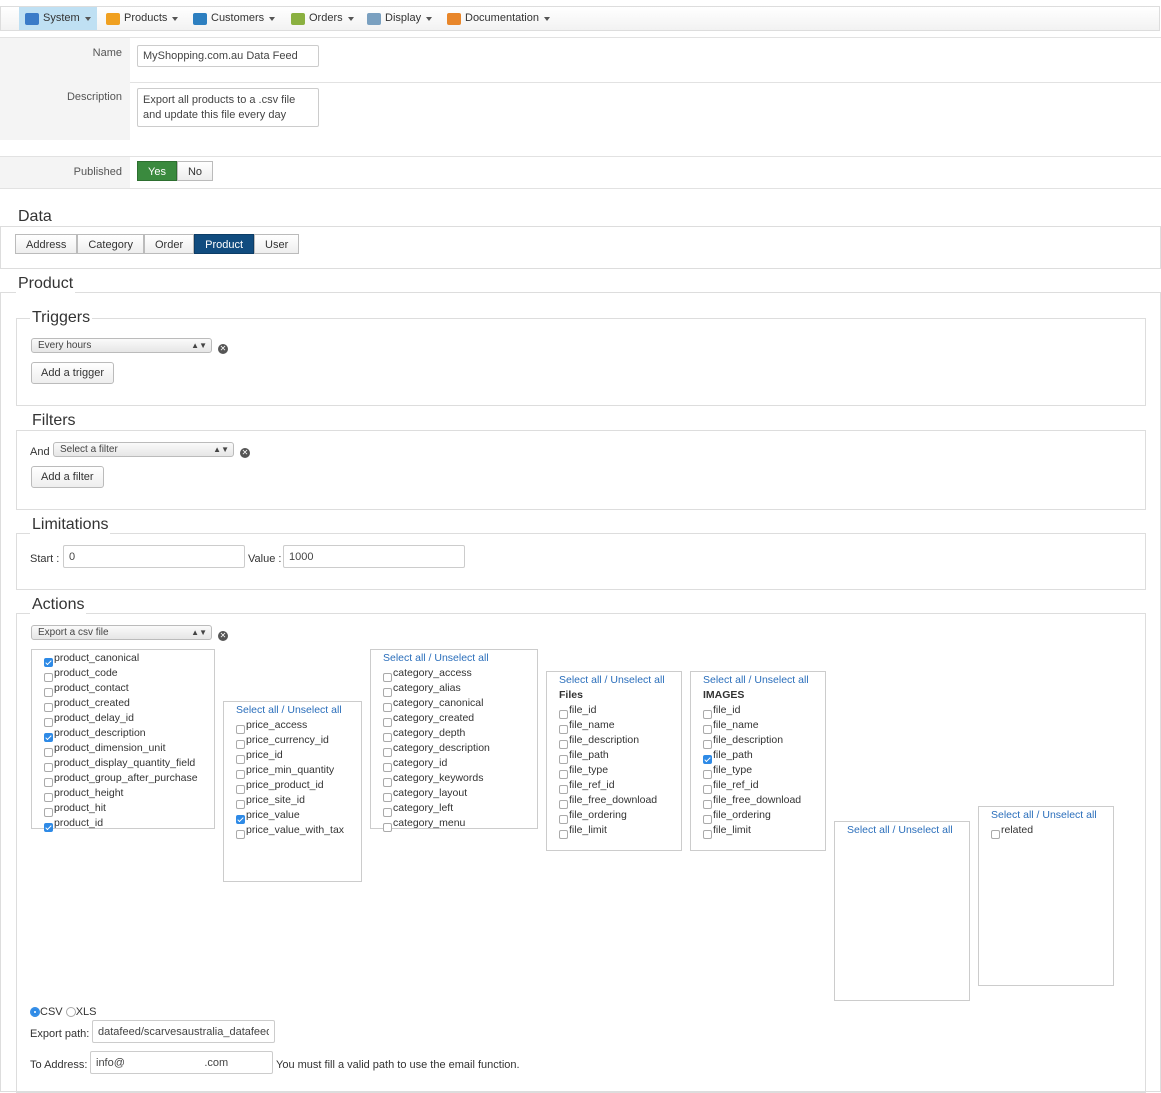 This screenshot has height=1093, width=1161. What do you see at coordinates (67, 477) in the screenshot?
I see `add-filter-button: Add a filter` at bounding box center [67, 477].